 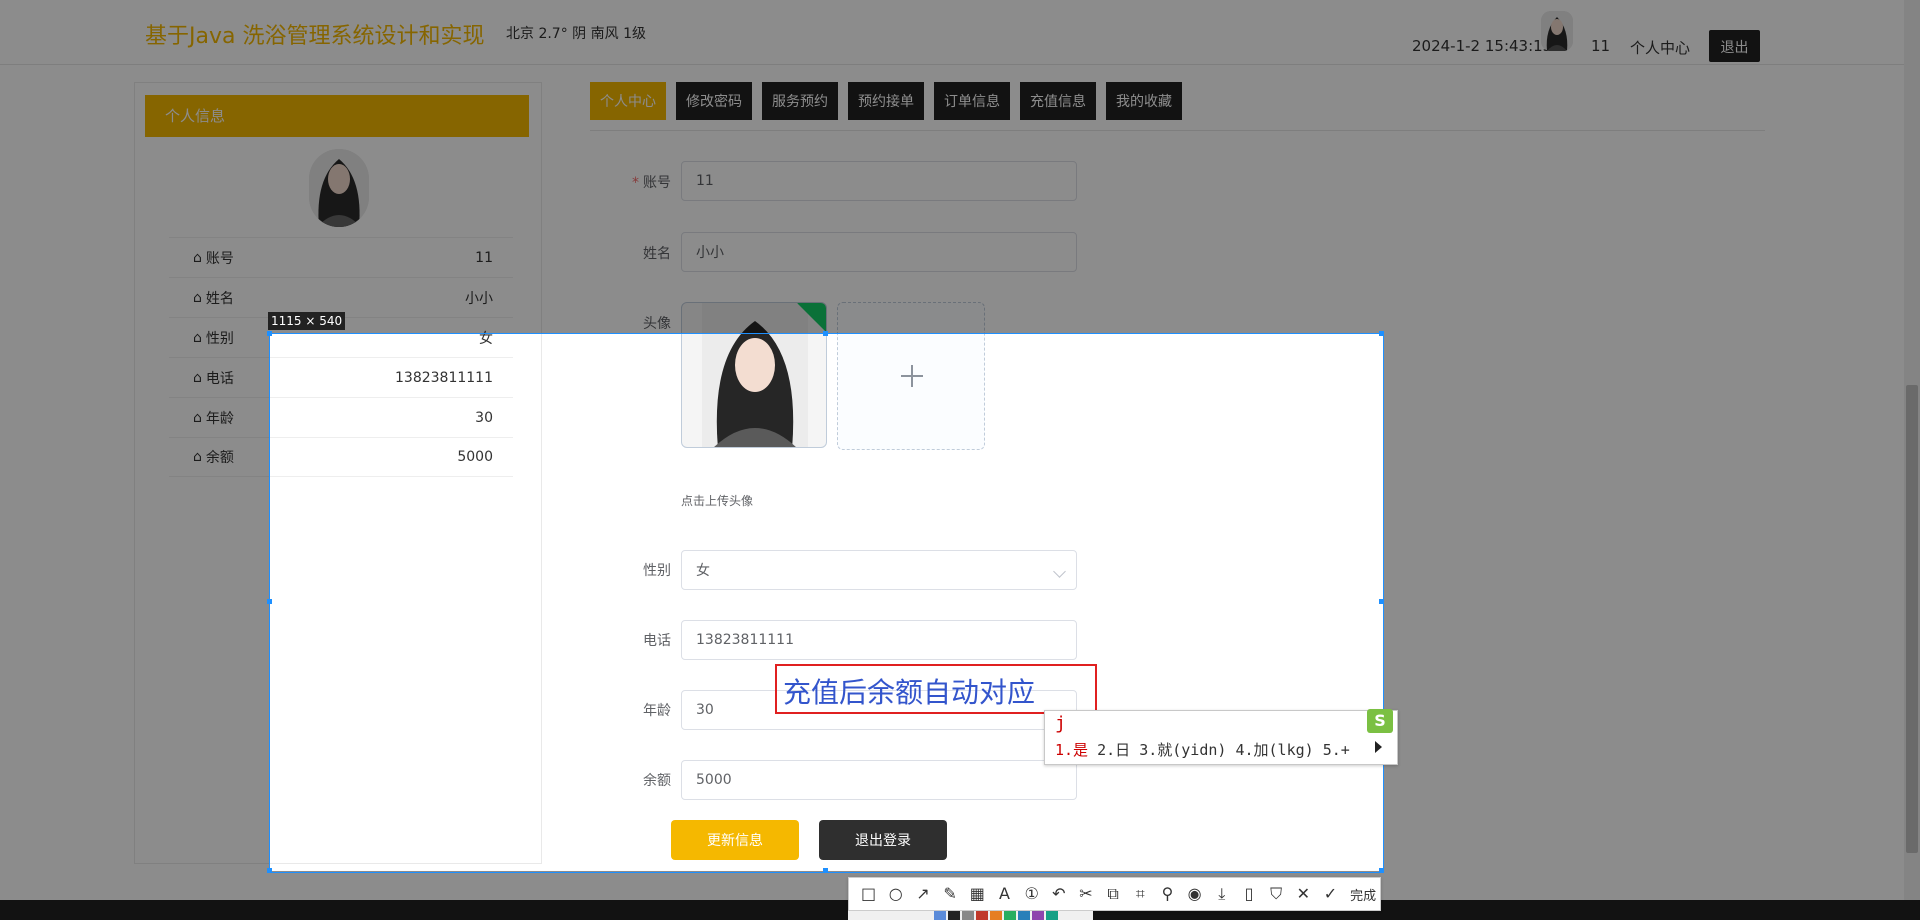 I want to click on gender-select, so click(x=879, y=570).